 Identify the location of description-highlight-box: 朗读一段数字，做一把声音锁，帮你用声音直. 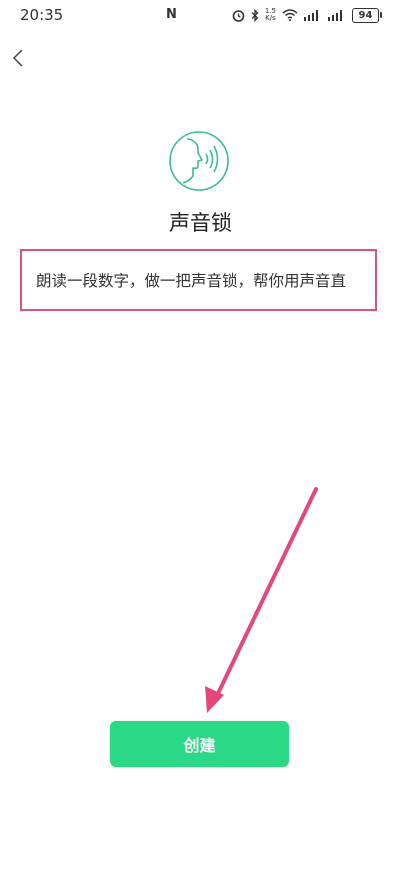
(198, 280).